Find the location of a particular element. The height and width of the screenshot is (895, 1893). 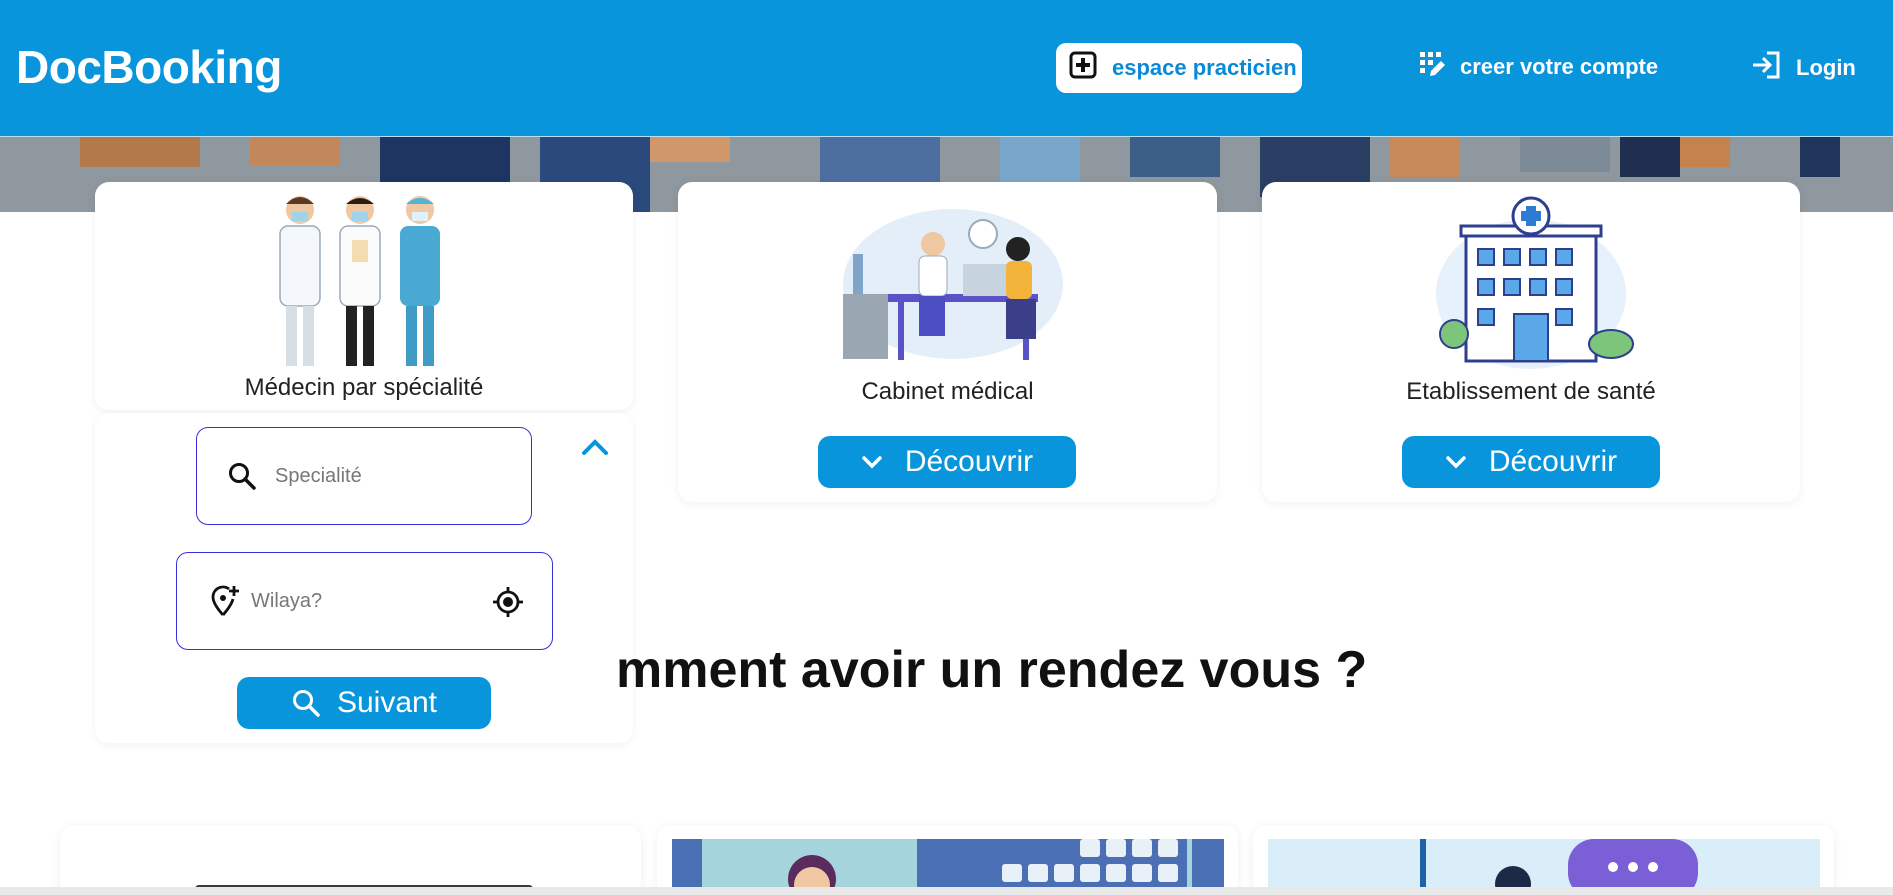

practitioner-space-button: espace practicien is located at coordinates (1179, 68).